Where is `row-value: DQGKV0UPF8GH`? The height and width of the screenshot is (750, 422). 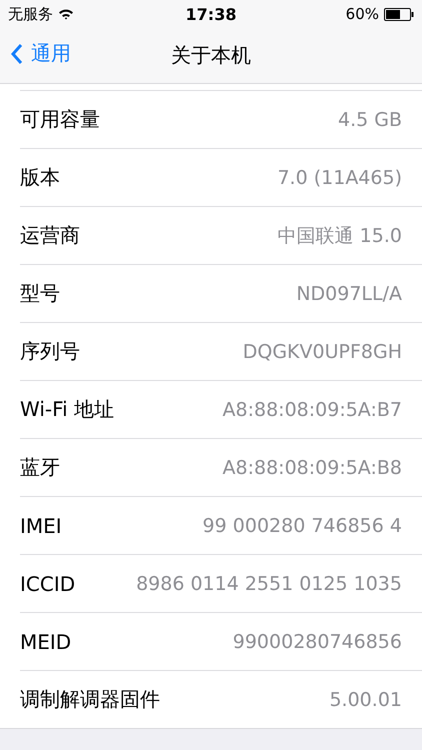 row-value: DQGKV0UPF8GH is located at coordinates (322, 351).